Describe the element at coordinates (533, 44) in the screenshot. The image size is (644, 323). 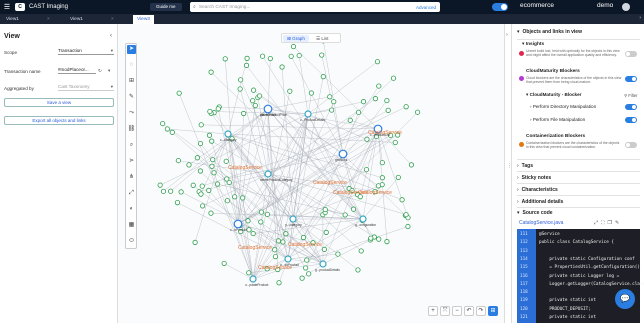
I see `insights-header: ▾ Insights` at that location.